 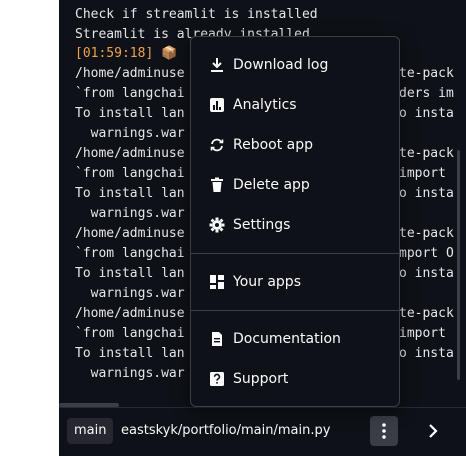 I want to click on log-line: Check if streamlit is installed, so click(x=196, y=14).